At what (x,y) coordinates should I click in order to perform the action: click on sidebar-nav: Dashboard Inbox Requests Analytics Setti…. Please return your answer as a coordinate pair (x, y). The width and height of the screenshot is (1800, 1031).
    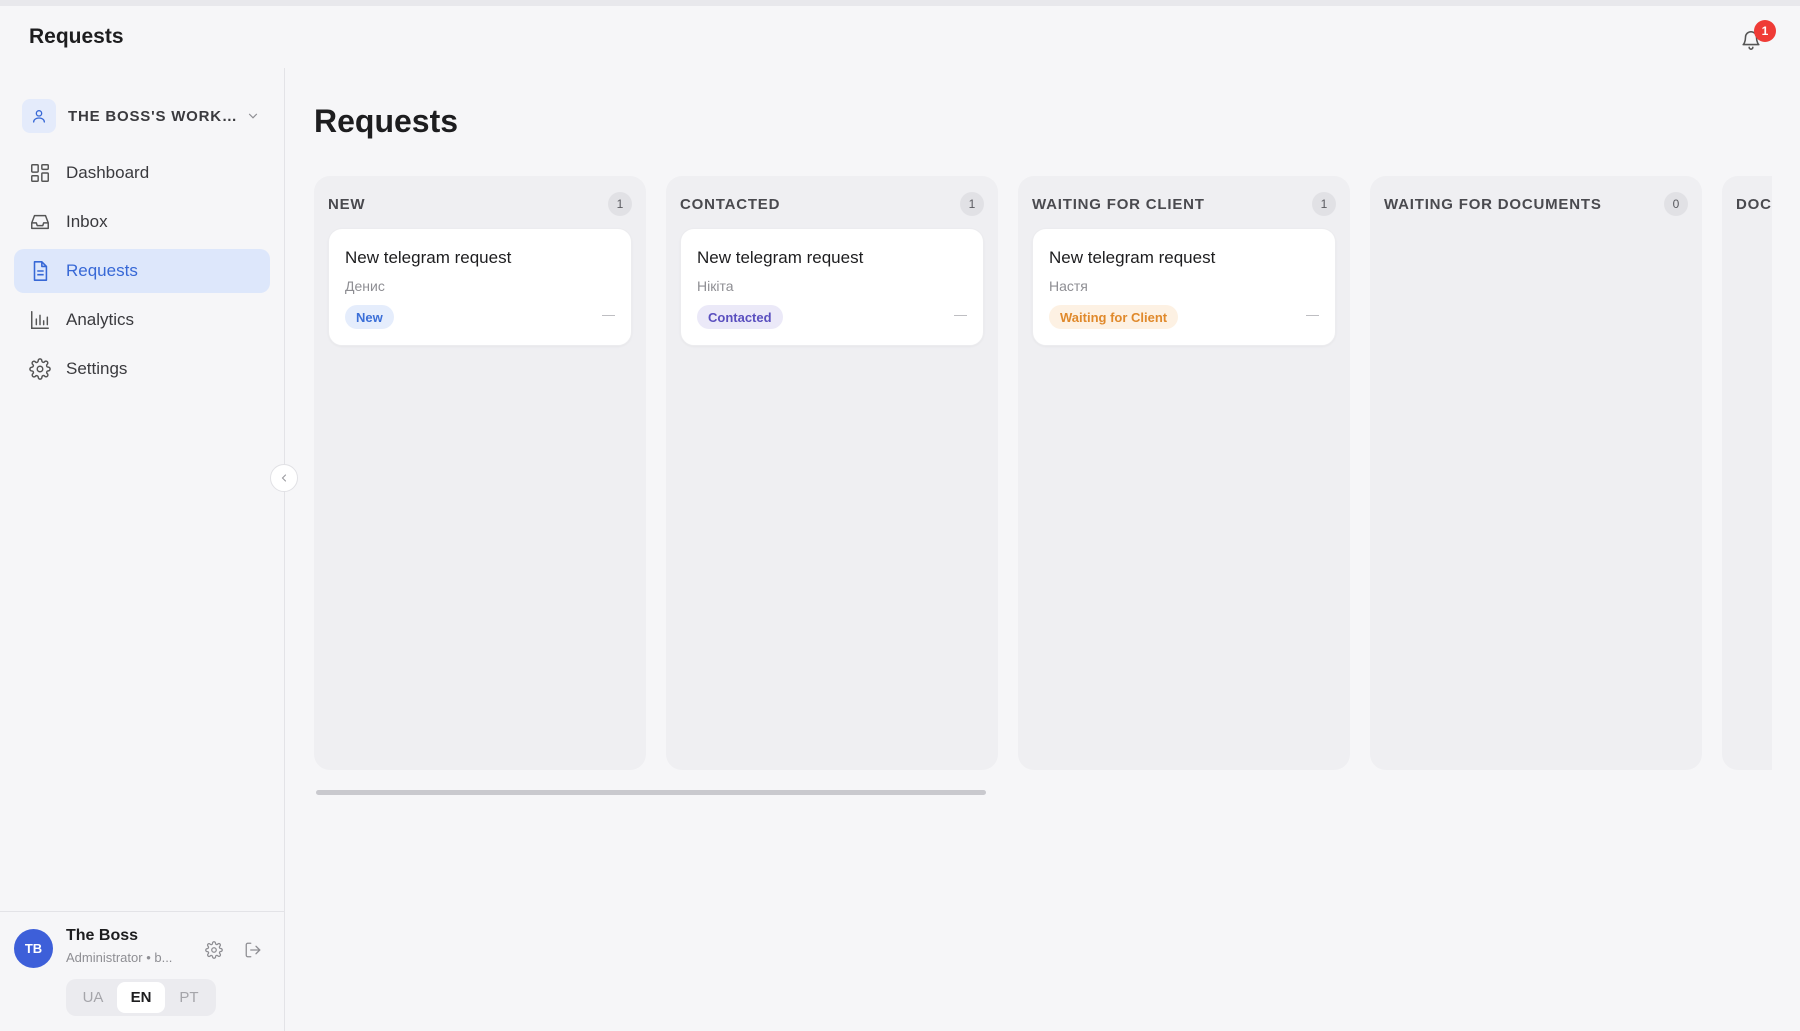
    Looking at the image, I should click on (142, 273).